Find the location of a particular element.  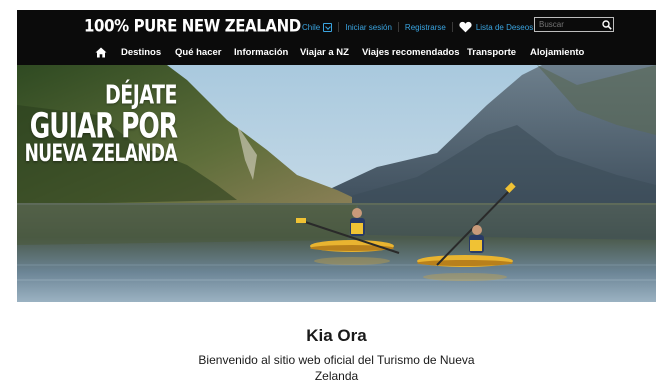

hero-line-2: GUIAR POR is located at coordinates (103, 125).